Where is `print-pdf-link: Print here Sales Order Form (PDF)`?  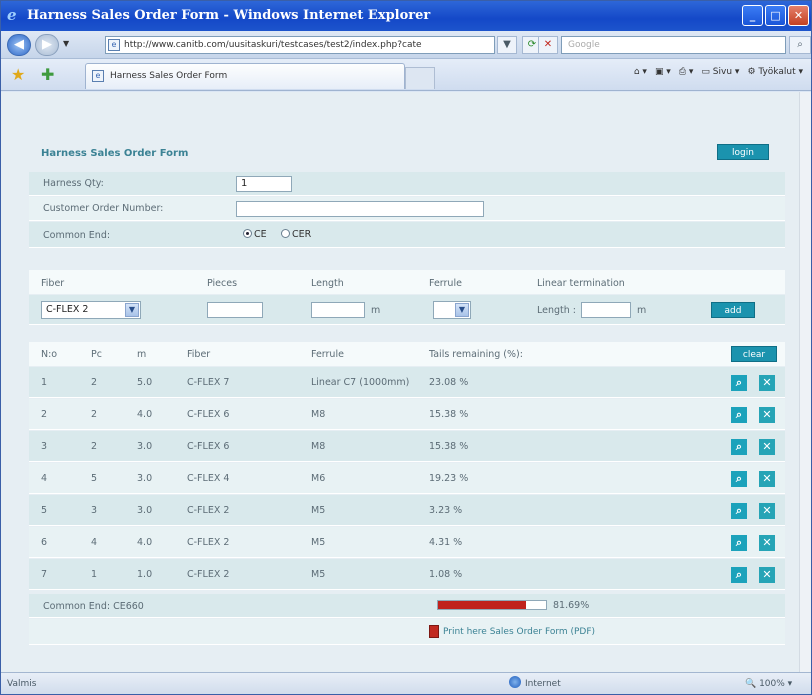 print-pdf-link: Print here Sales Order Form (PDF) is located at coordinates (519, 632).